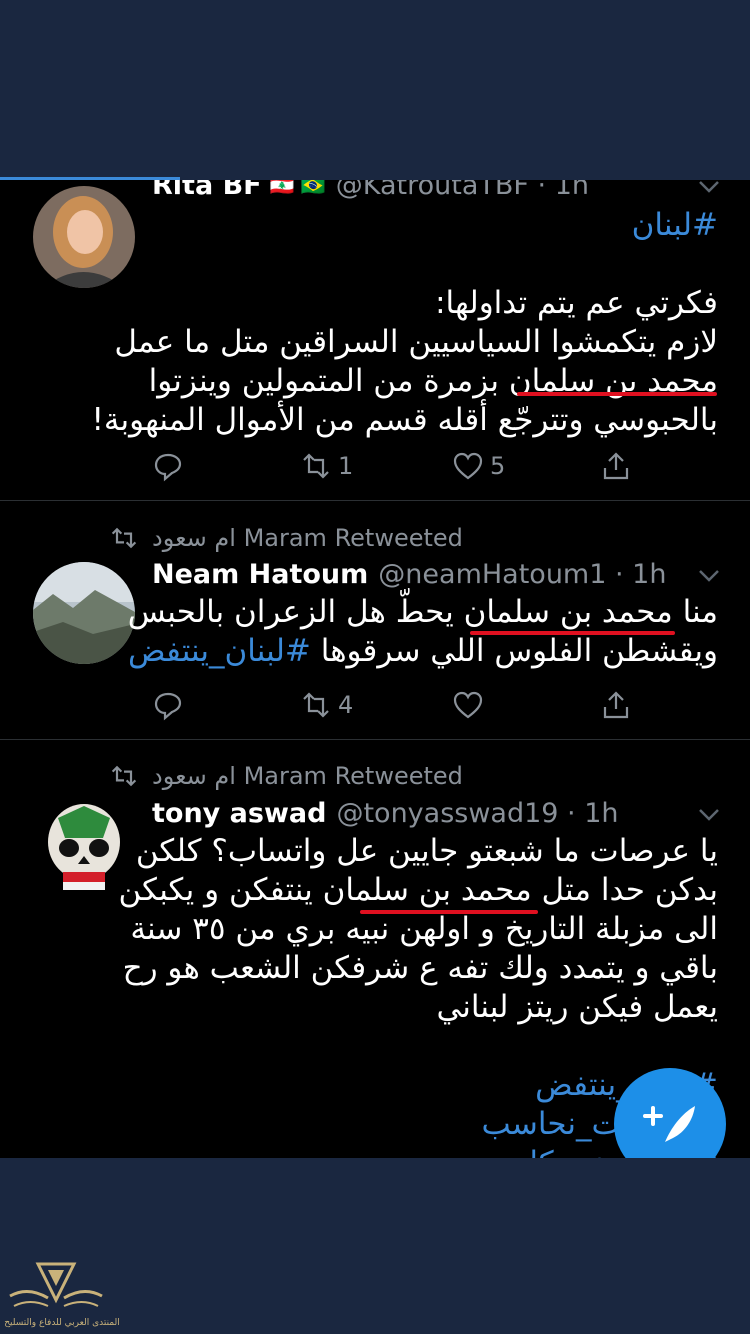 This screenshot has height=1334, width=750. What do you see at coordinates (477, 813) in the screenshot?
I see `author-handle: @tonyasswad19 · 1h` at bounding box center [477, 813].